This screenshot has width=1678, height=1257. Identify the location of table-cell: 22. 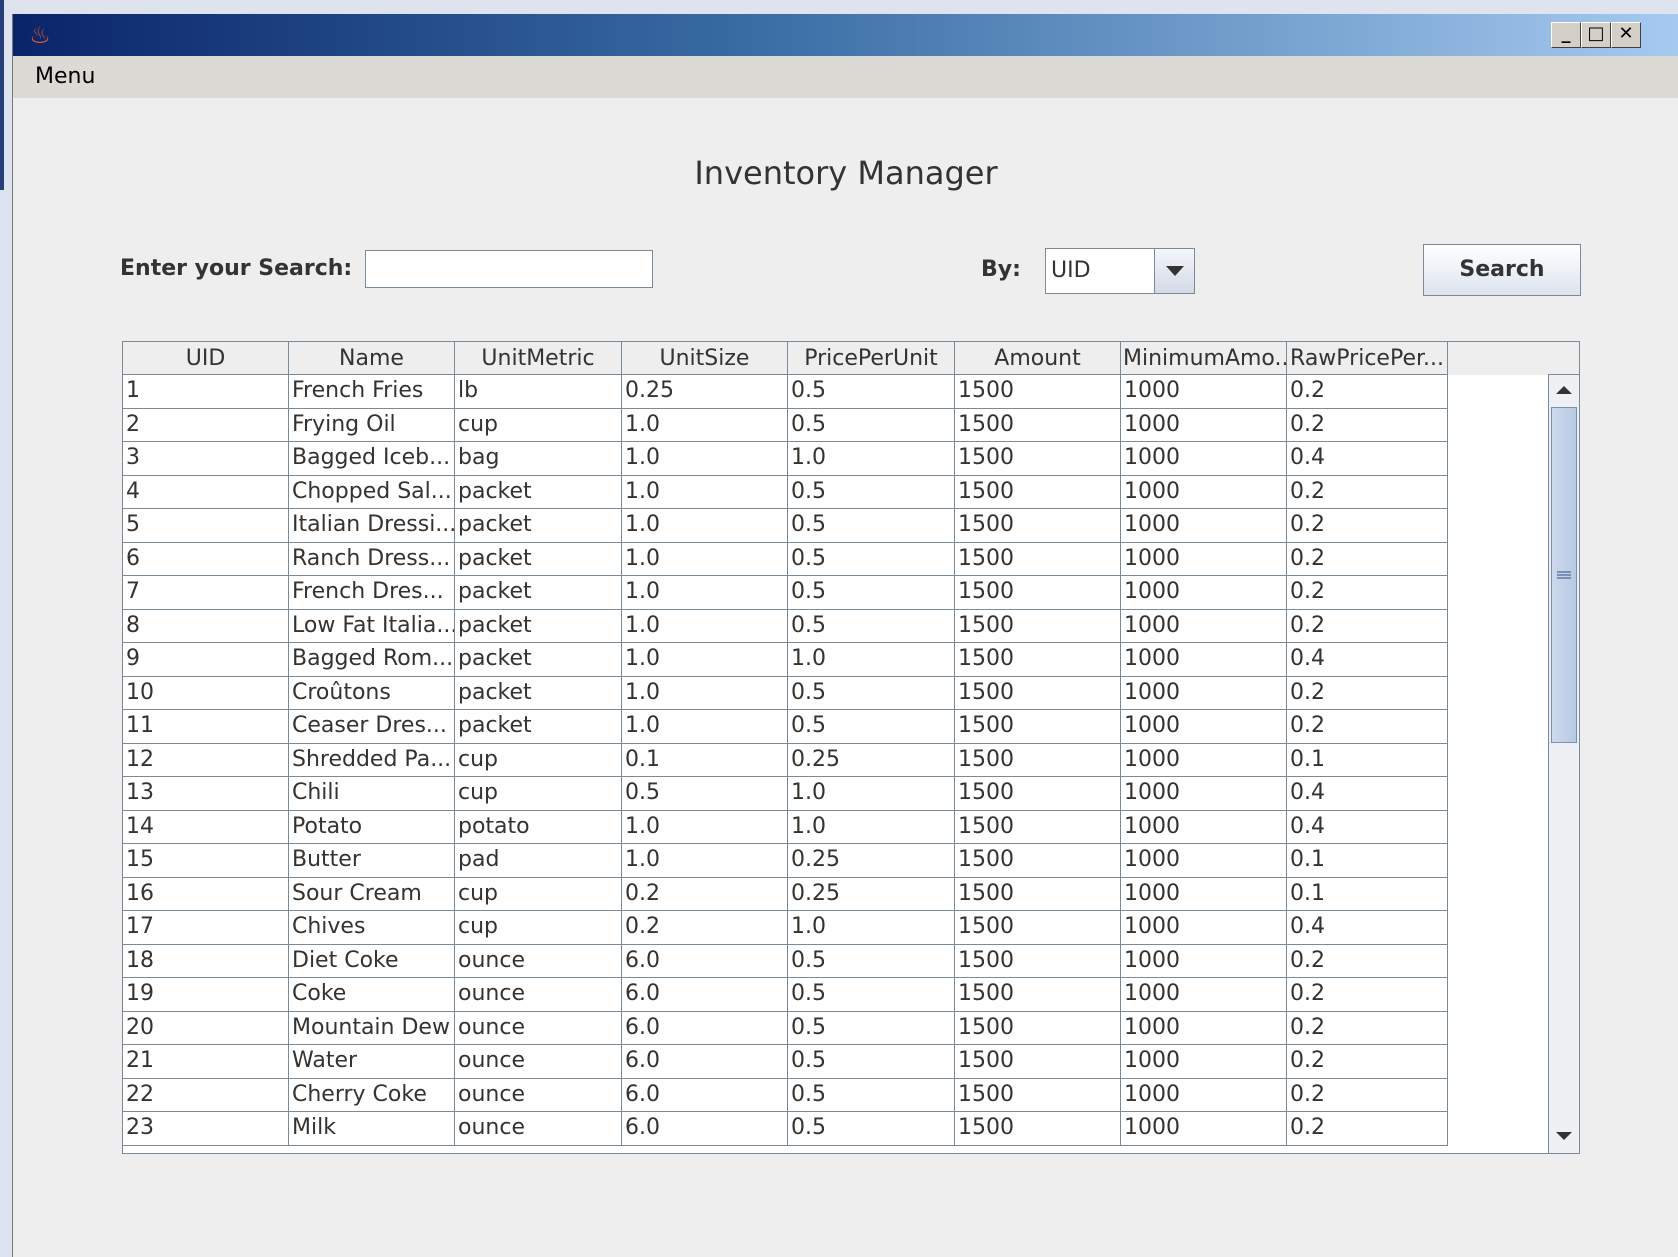
(206, 1095).